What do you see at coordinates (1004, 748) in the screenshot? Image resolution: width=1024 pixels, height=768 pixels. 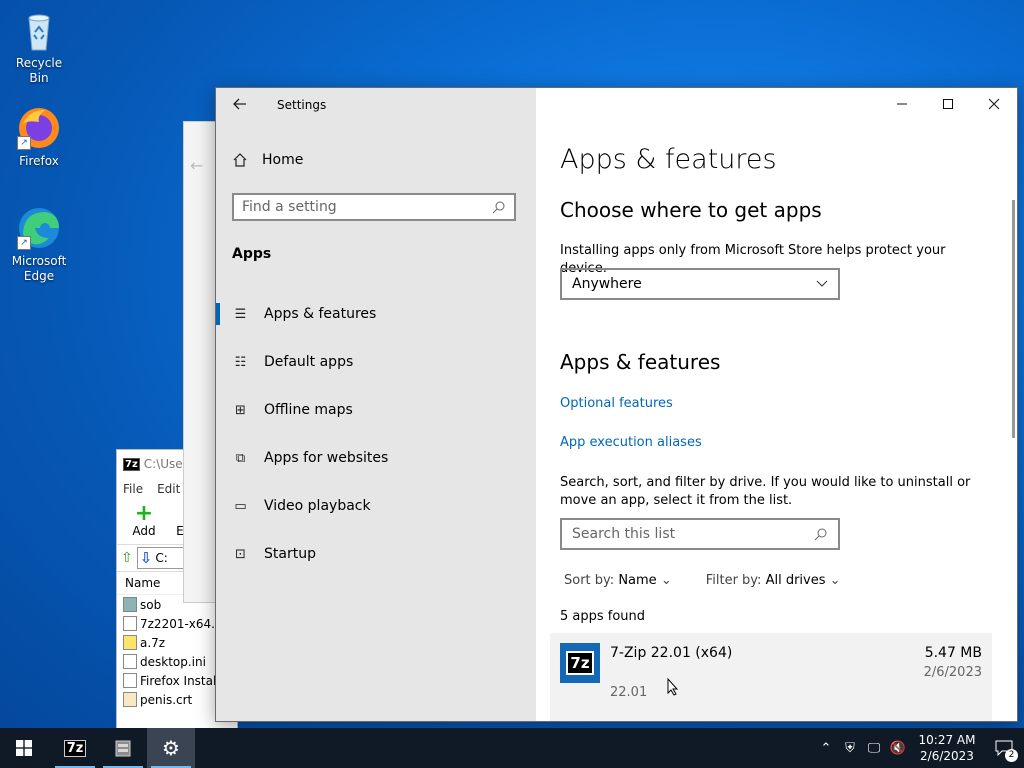 I see `notification-center-button: 2` at bounding box center [1004, 748].